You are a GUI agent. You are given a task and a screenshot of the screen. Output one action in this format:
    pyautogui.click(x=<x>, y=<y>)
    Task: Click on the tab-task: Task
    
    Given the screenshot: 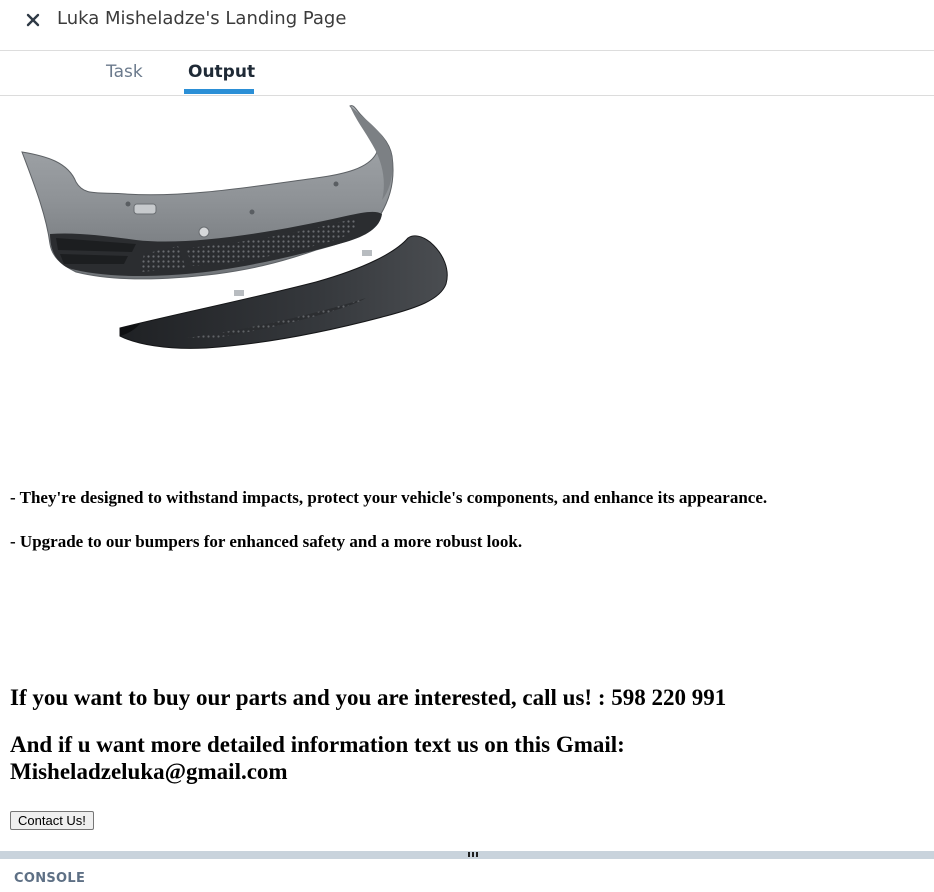 What is the action you would take?
    pyautogui.click(x=124, y=72)
    